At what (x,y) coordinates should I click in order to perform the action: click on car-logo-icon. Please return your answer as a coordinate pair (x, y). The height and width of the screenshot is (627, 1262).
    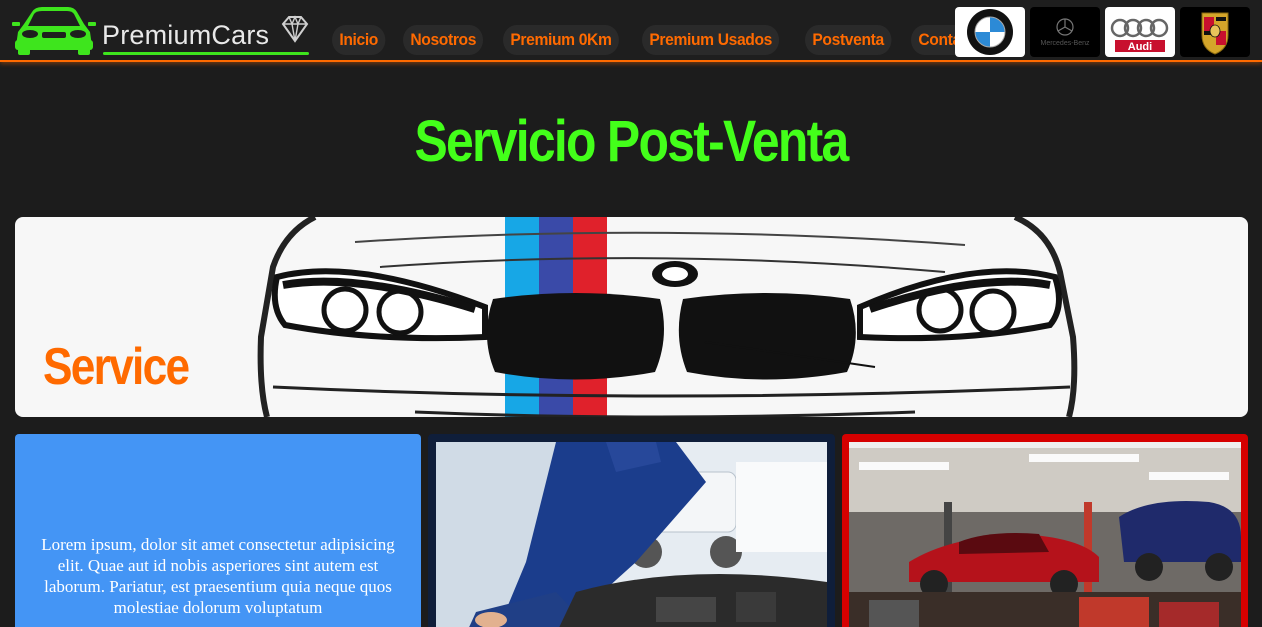
    Looking at the image, I should click on (54, 31).